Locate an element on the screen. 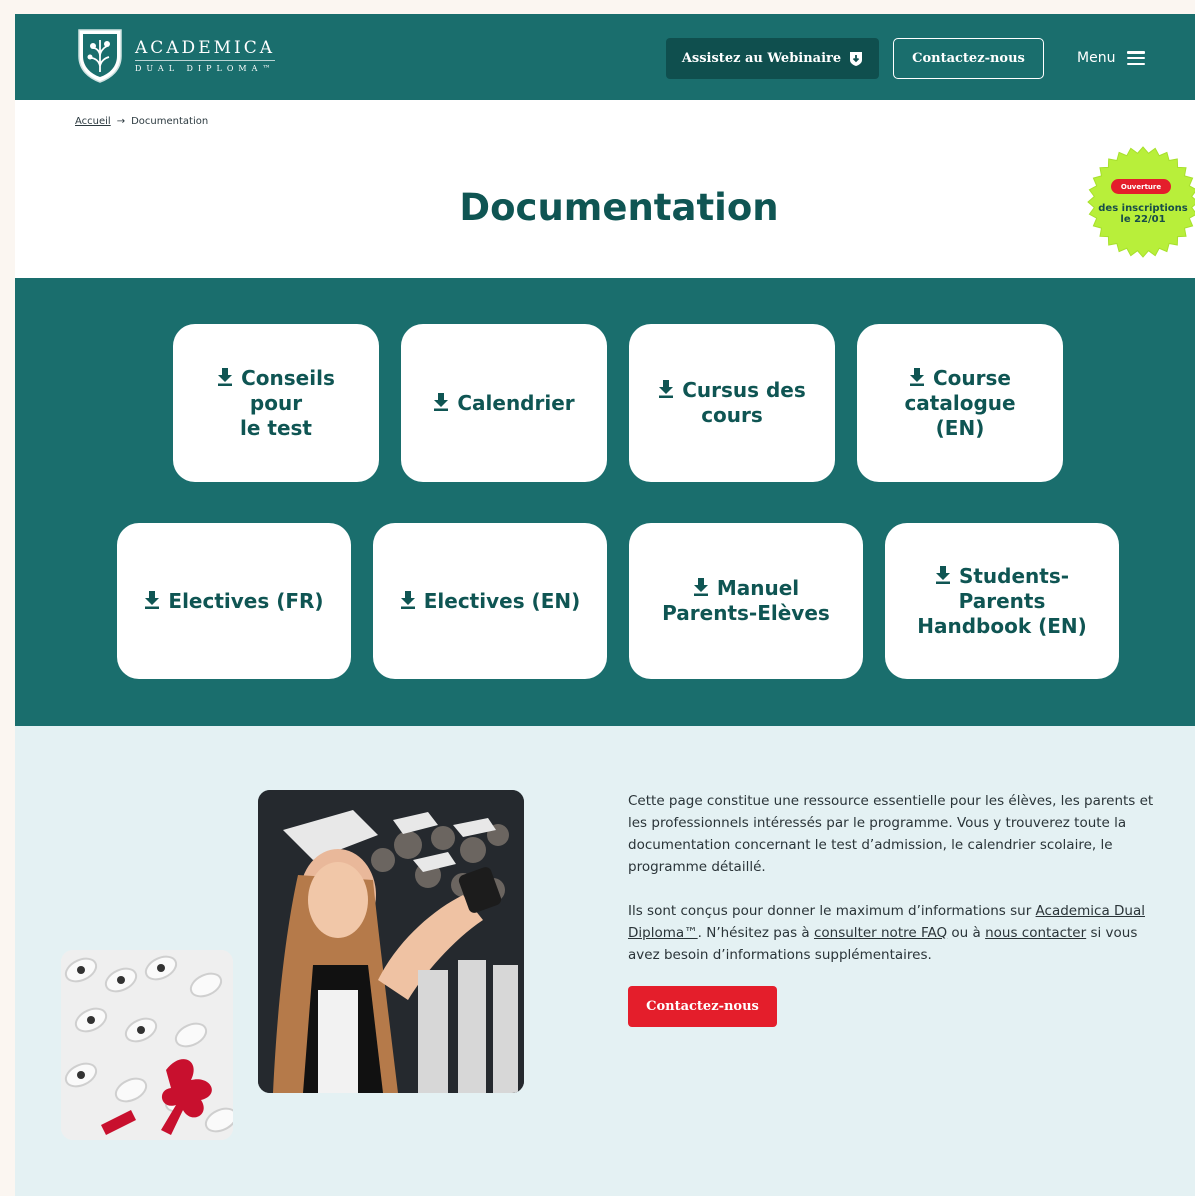 This screenshot has height=1196, width=1195. doc-card-manuel: Manuel Parents-Elèves is located at coordinates (746, 601).